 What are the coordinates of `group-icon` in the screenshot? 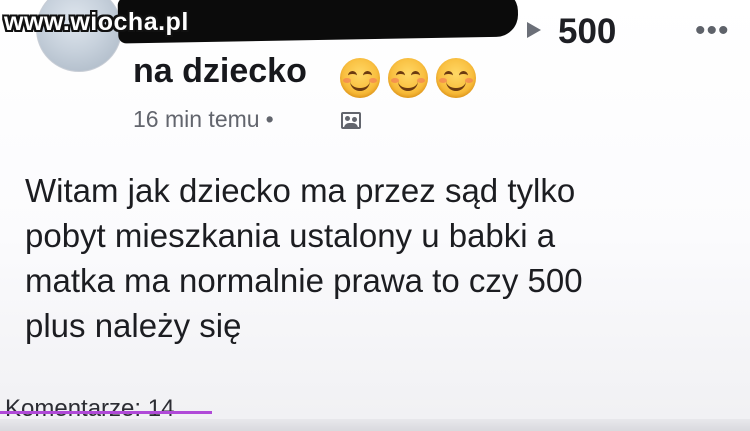 It's located at (351, 120).